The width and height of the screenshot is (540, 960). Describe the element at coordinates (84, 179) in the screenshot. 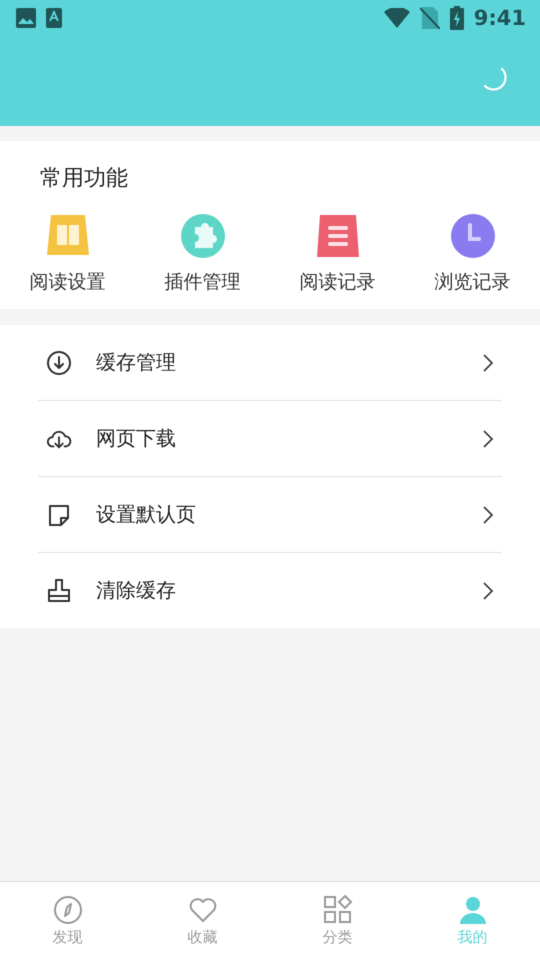

I see `section-title: 常用功能` at that location.